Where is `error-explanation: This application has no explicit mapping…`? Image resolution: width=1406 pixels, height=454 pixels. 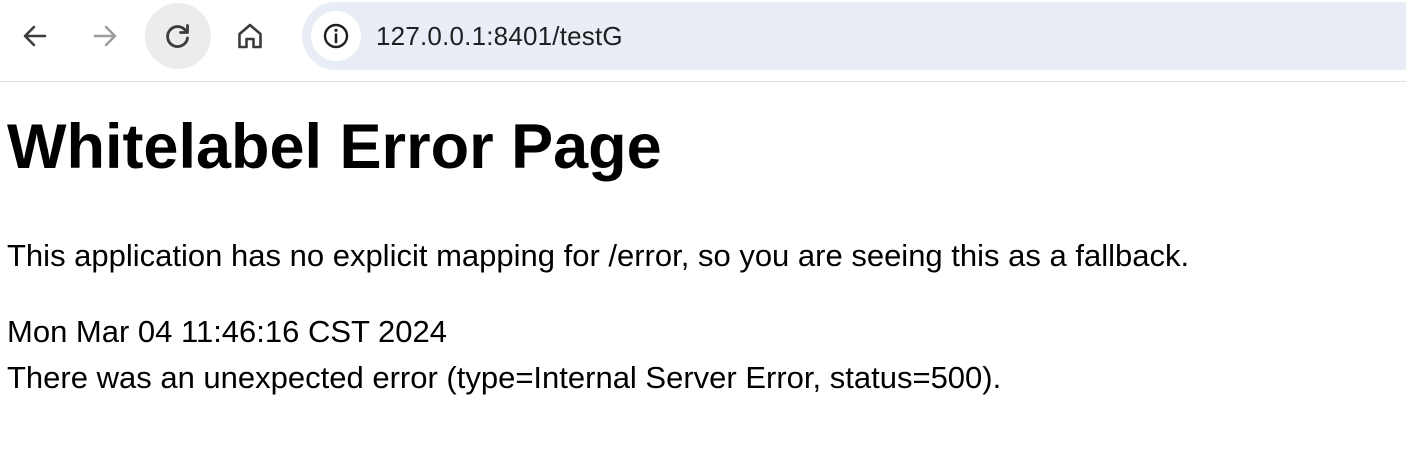 error-explanation: This application has no explicit mapping… is located at coordinates (598, 255).